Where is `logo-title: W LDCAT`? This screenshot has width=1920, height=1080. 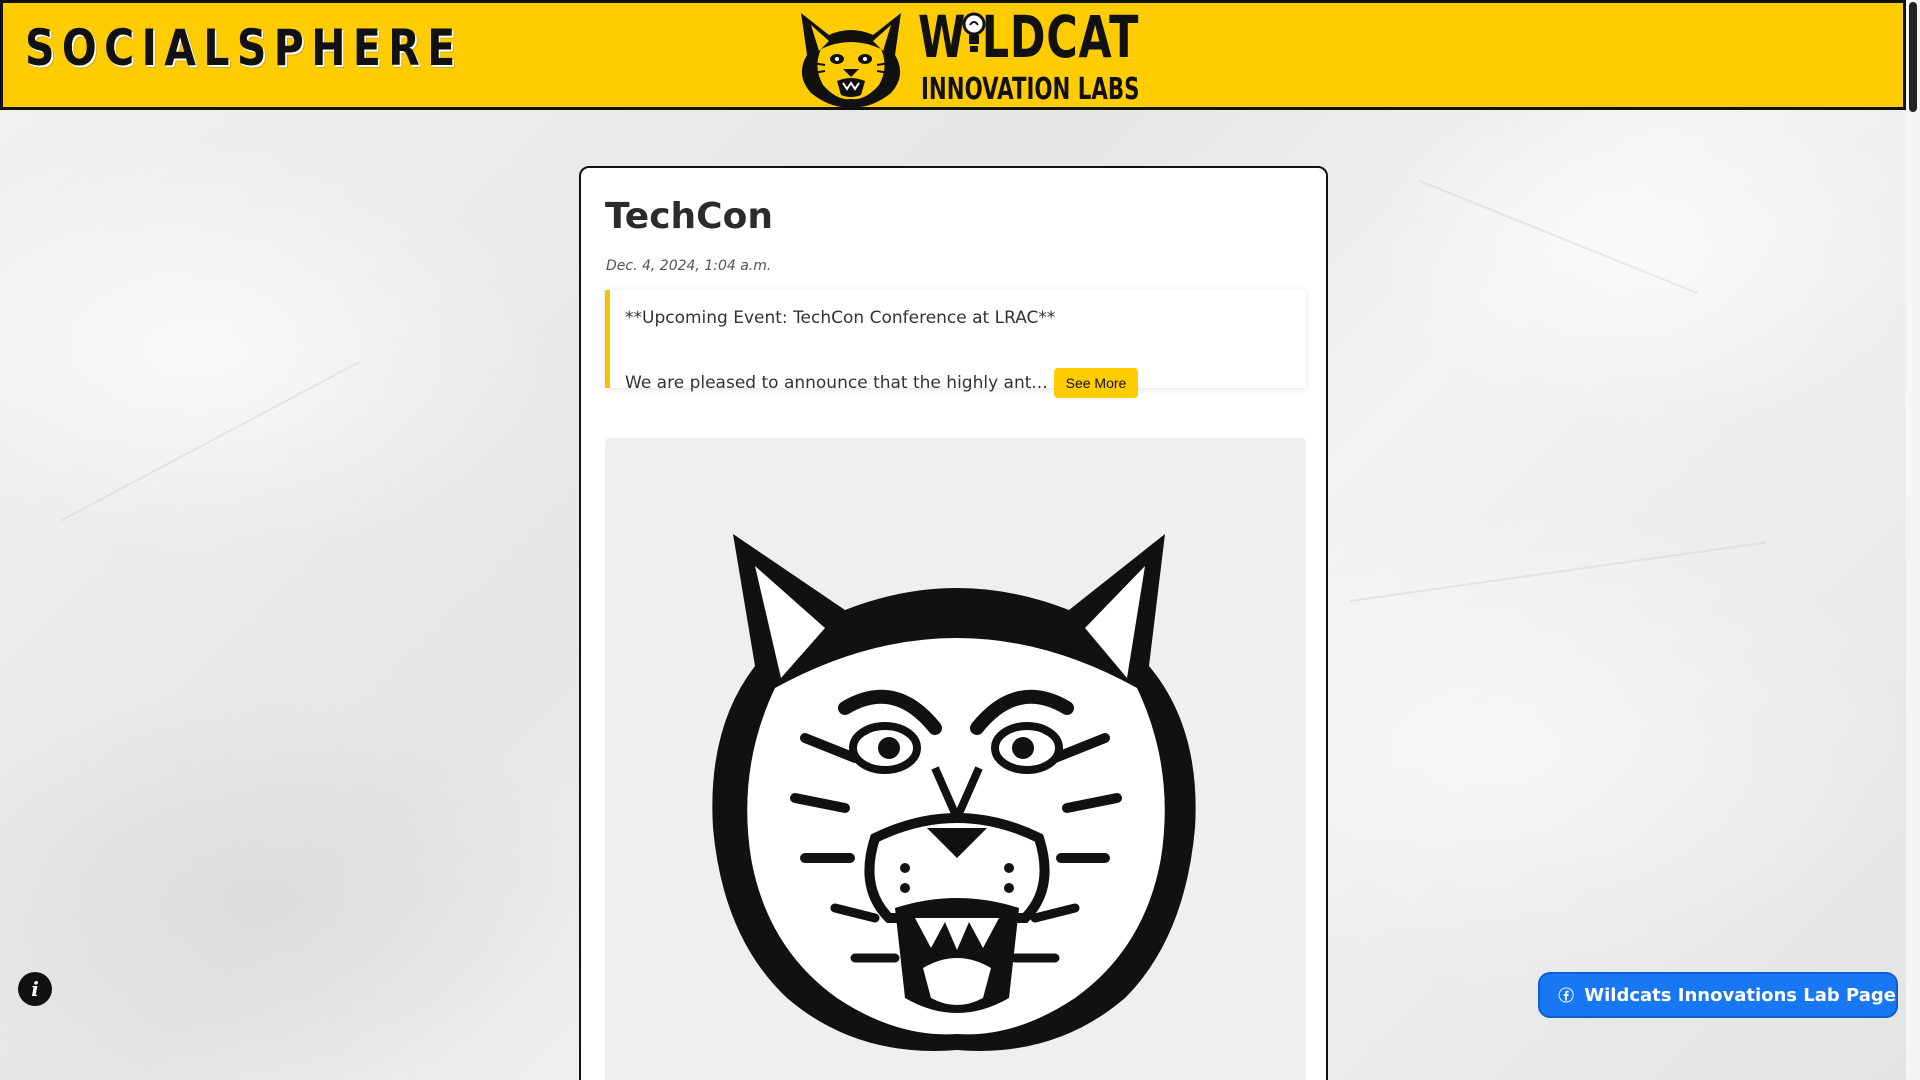
logo-title: W LDCAT is located at coordinates (1028, 37).